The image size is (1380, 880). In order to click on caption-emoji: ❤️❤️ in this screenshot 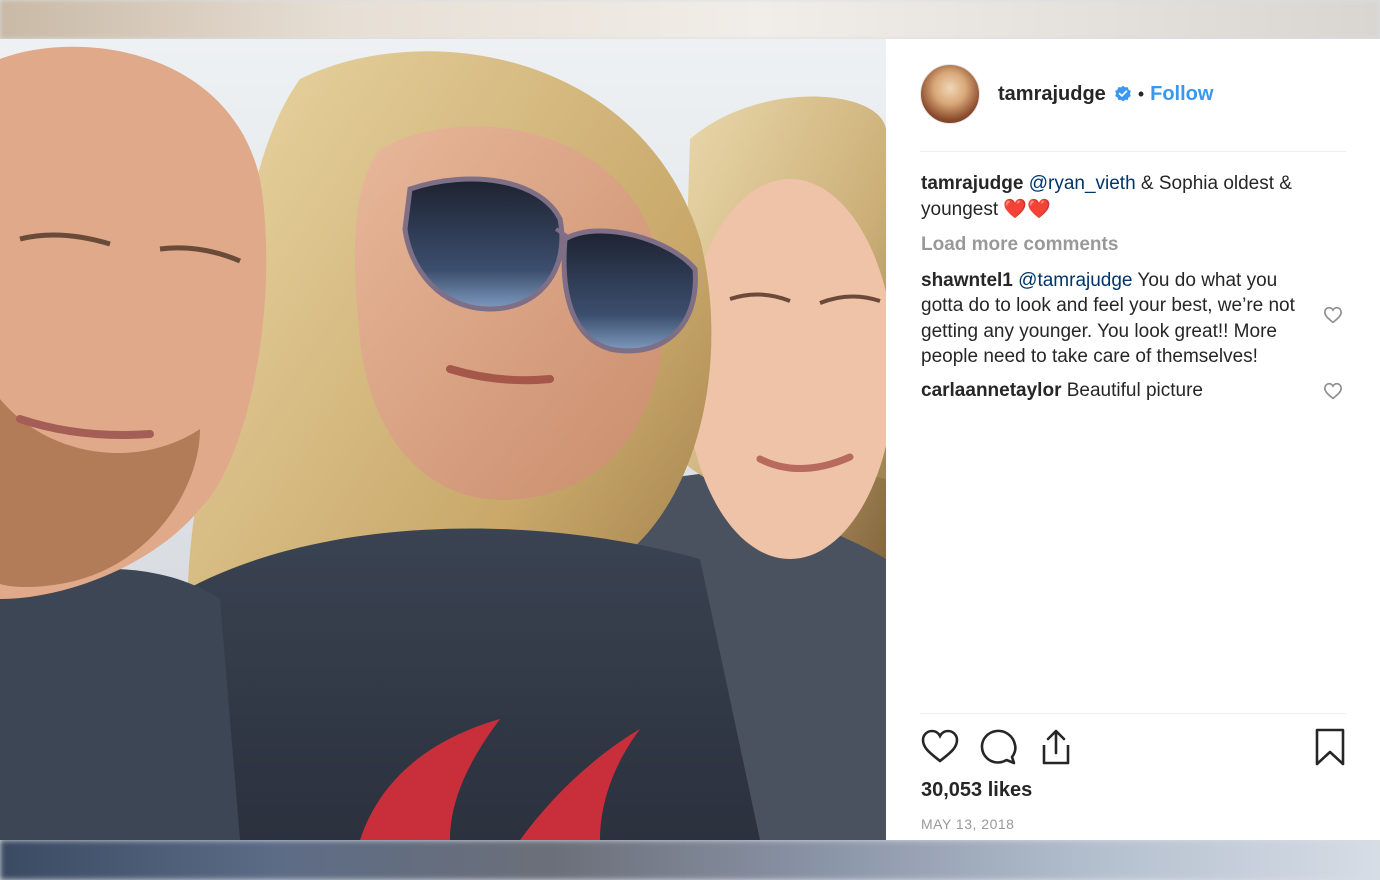, I will do `click(1027, 209)`.